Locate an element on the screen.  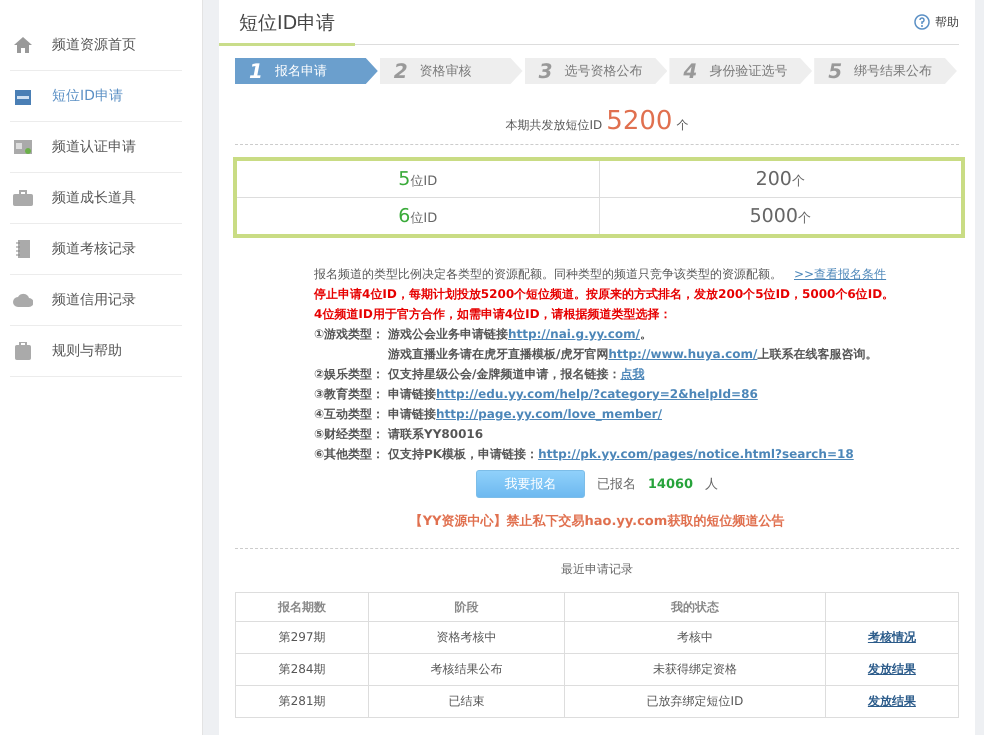
progress-step: 2 资格审核 is located at coordinates (451, 71).